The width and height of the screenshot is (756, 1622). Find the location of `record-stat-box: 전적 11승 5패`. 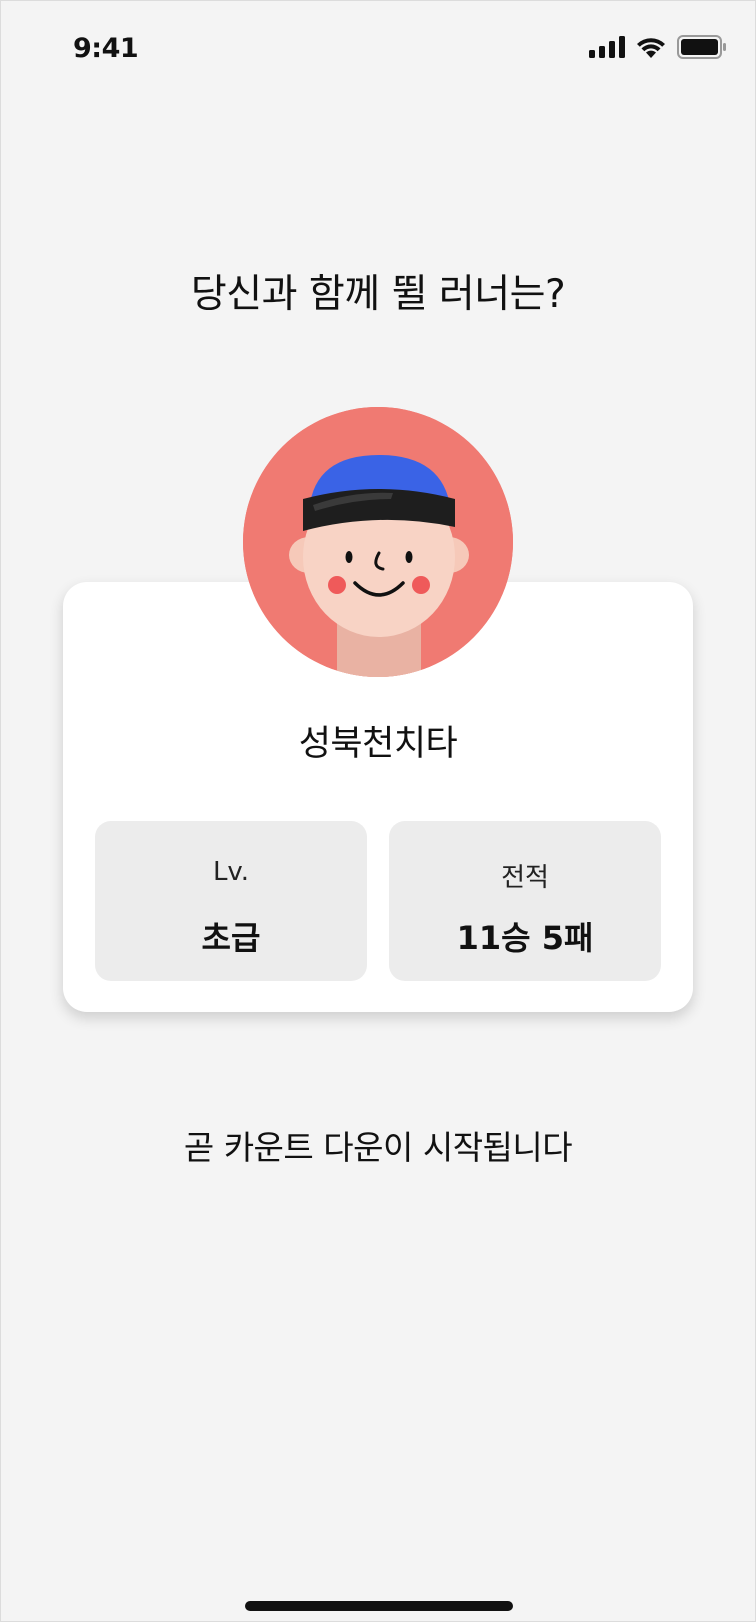

record-stat-box: 전적 11승 5패 is located at coordinates (525, 901).